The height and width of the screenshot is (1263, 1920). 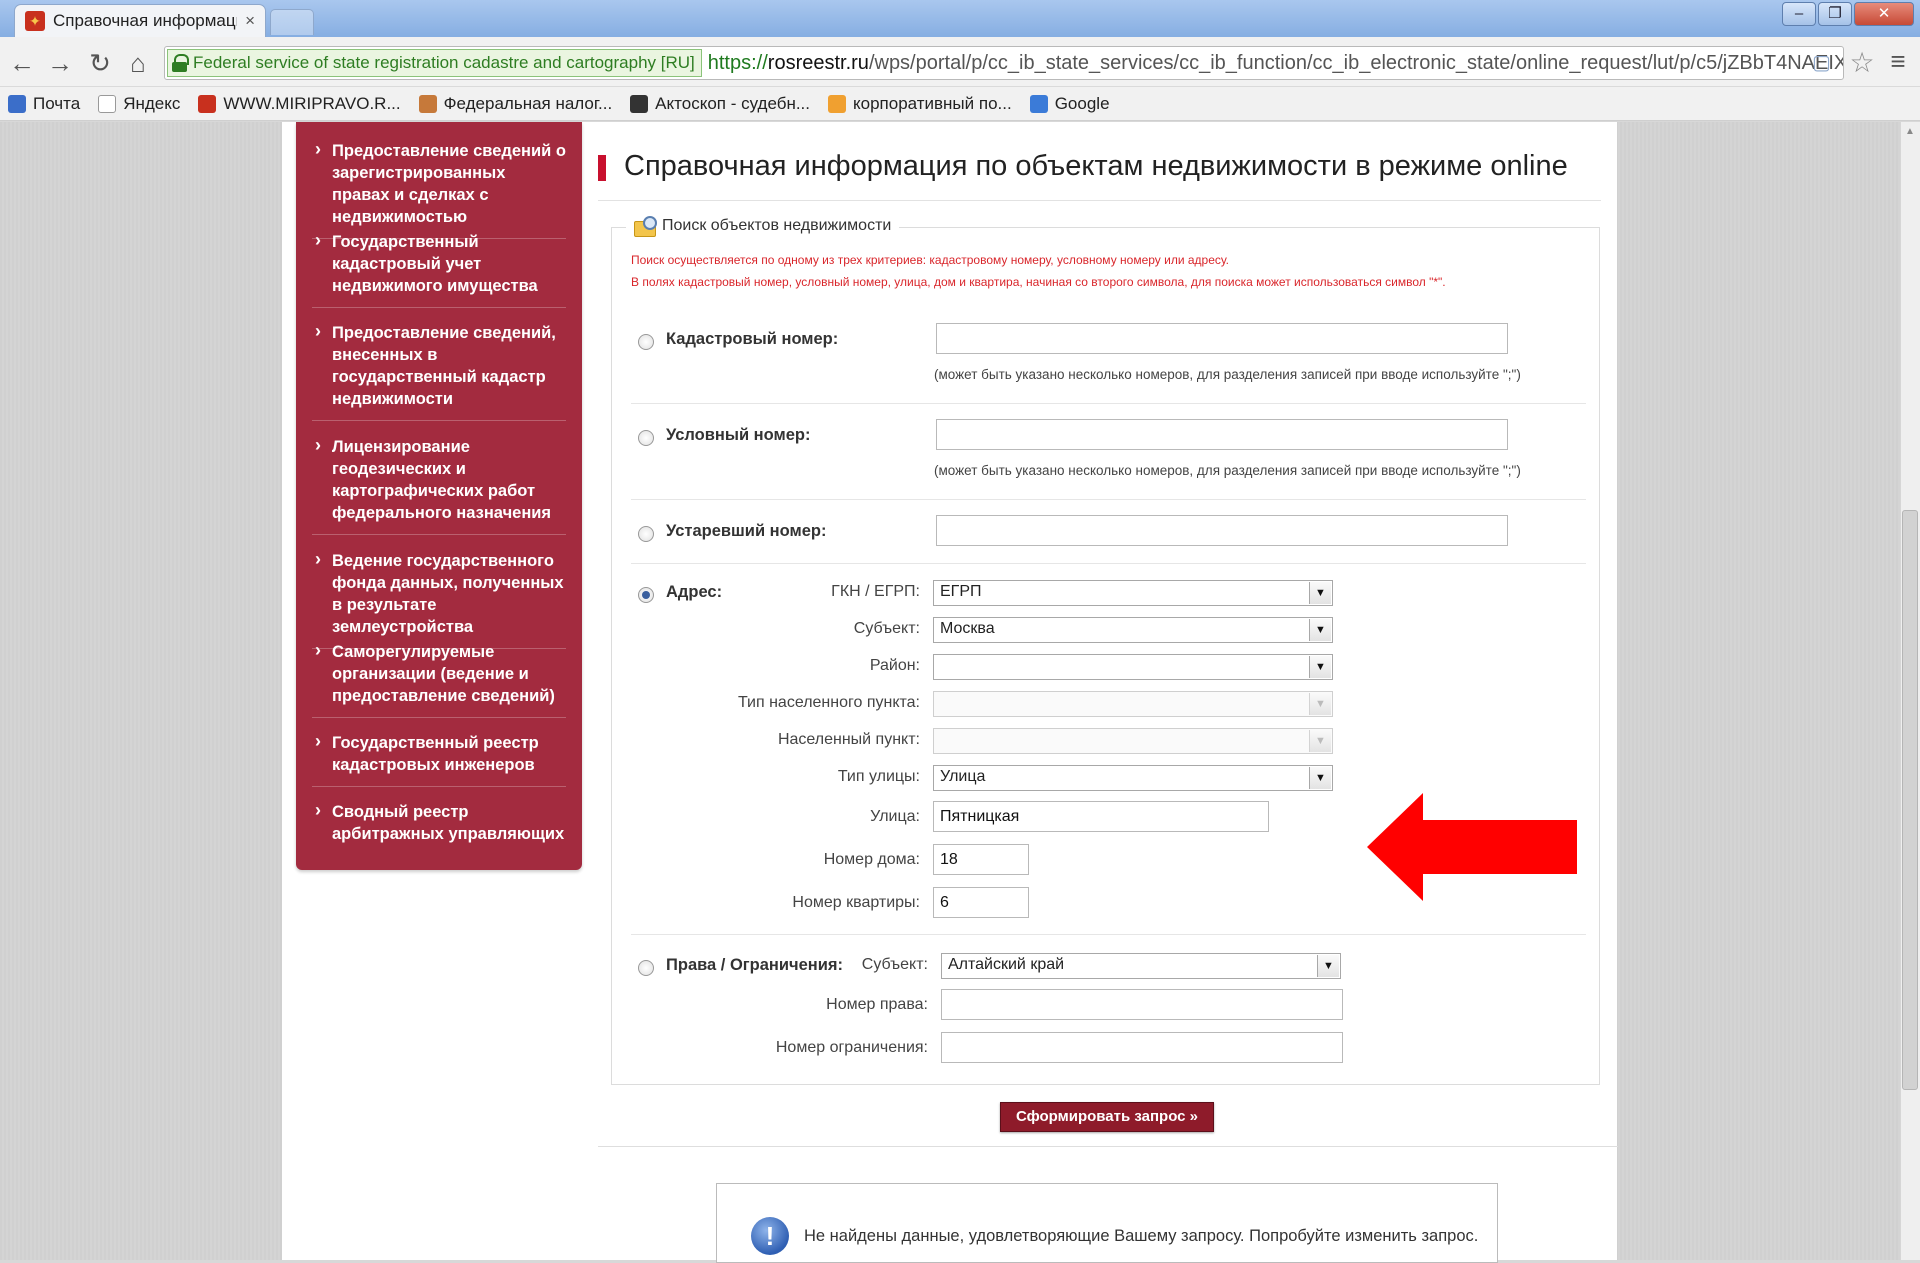 What do you see at coordinates (646, 534) in the screenshot?
I see `radio-obsolete` at bounding box center [646, 534].